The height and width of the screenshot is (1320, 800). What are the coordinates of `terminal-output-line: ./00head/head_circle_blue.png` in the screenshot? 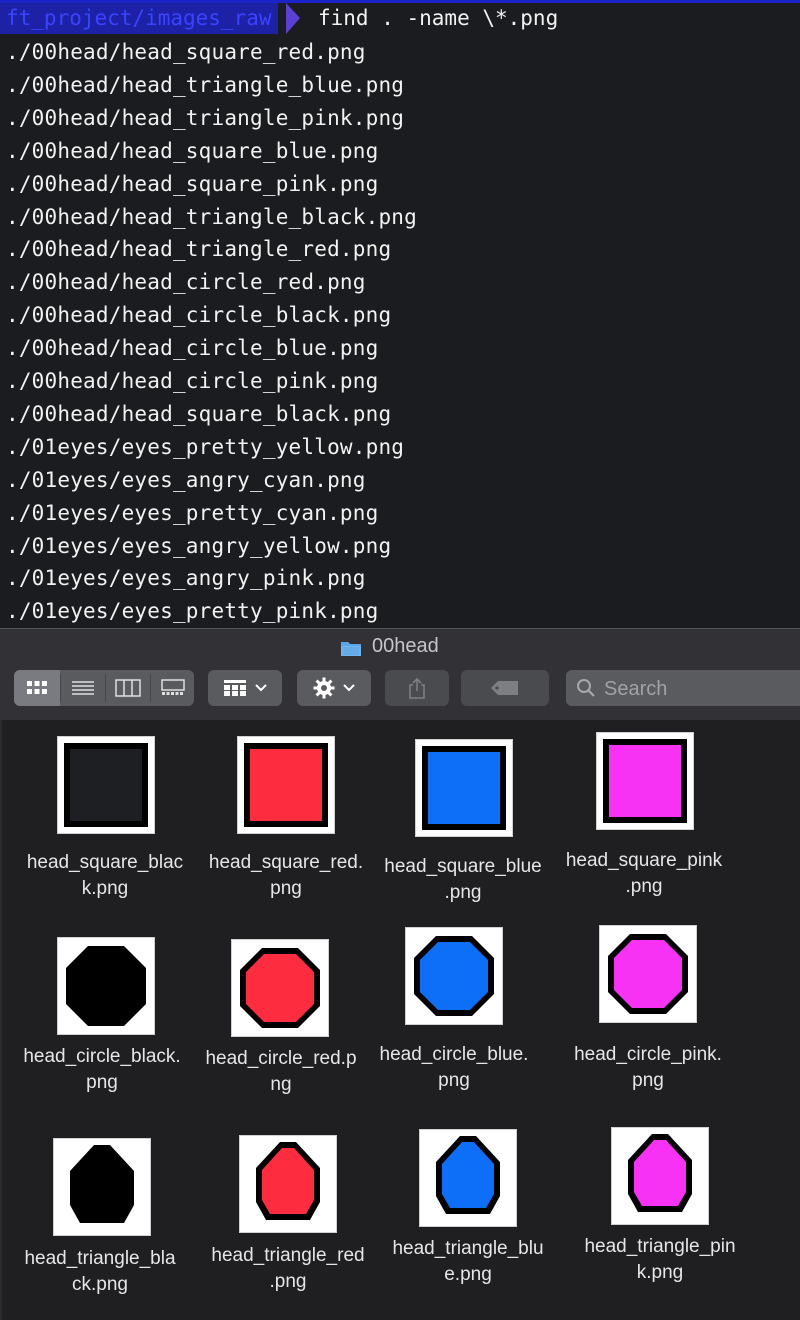 It's located at (192, 348).